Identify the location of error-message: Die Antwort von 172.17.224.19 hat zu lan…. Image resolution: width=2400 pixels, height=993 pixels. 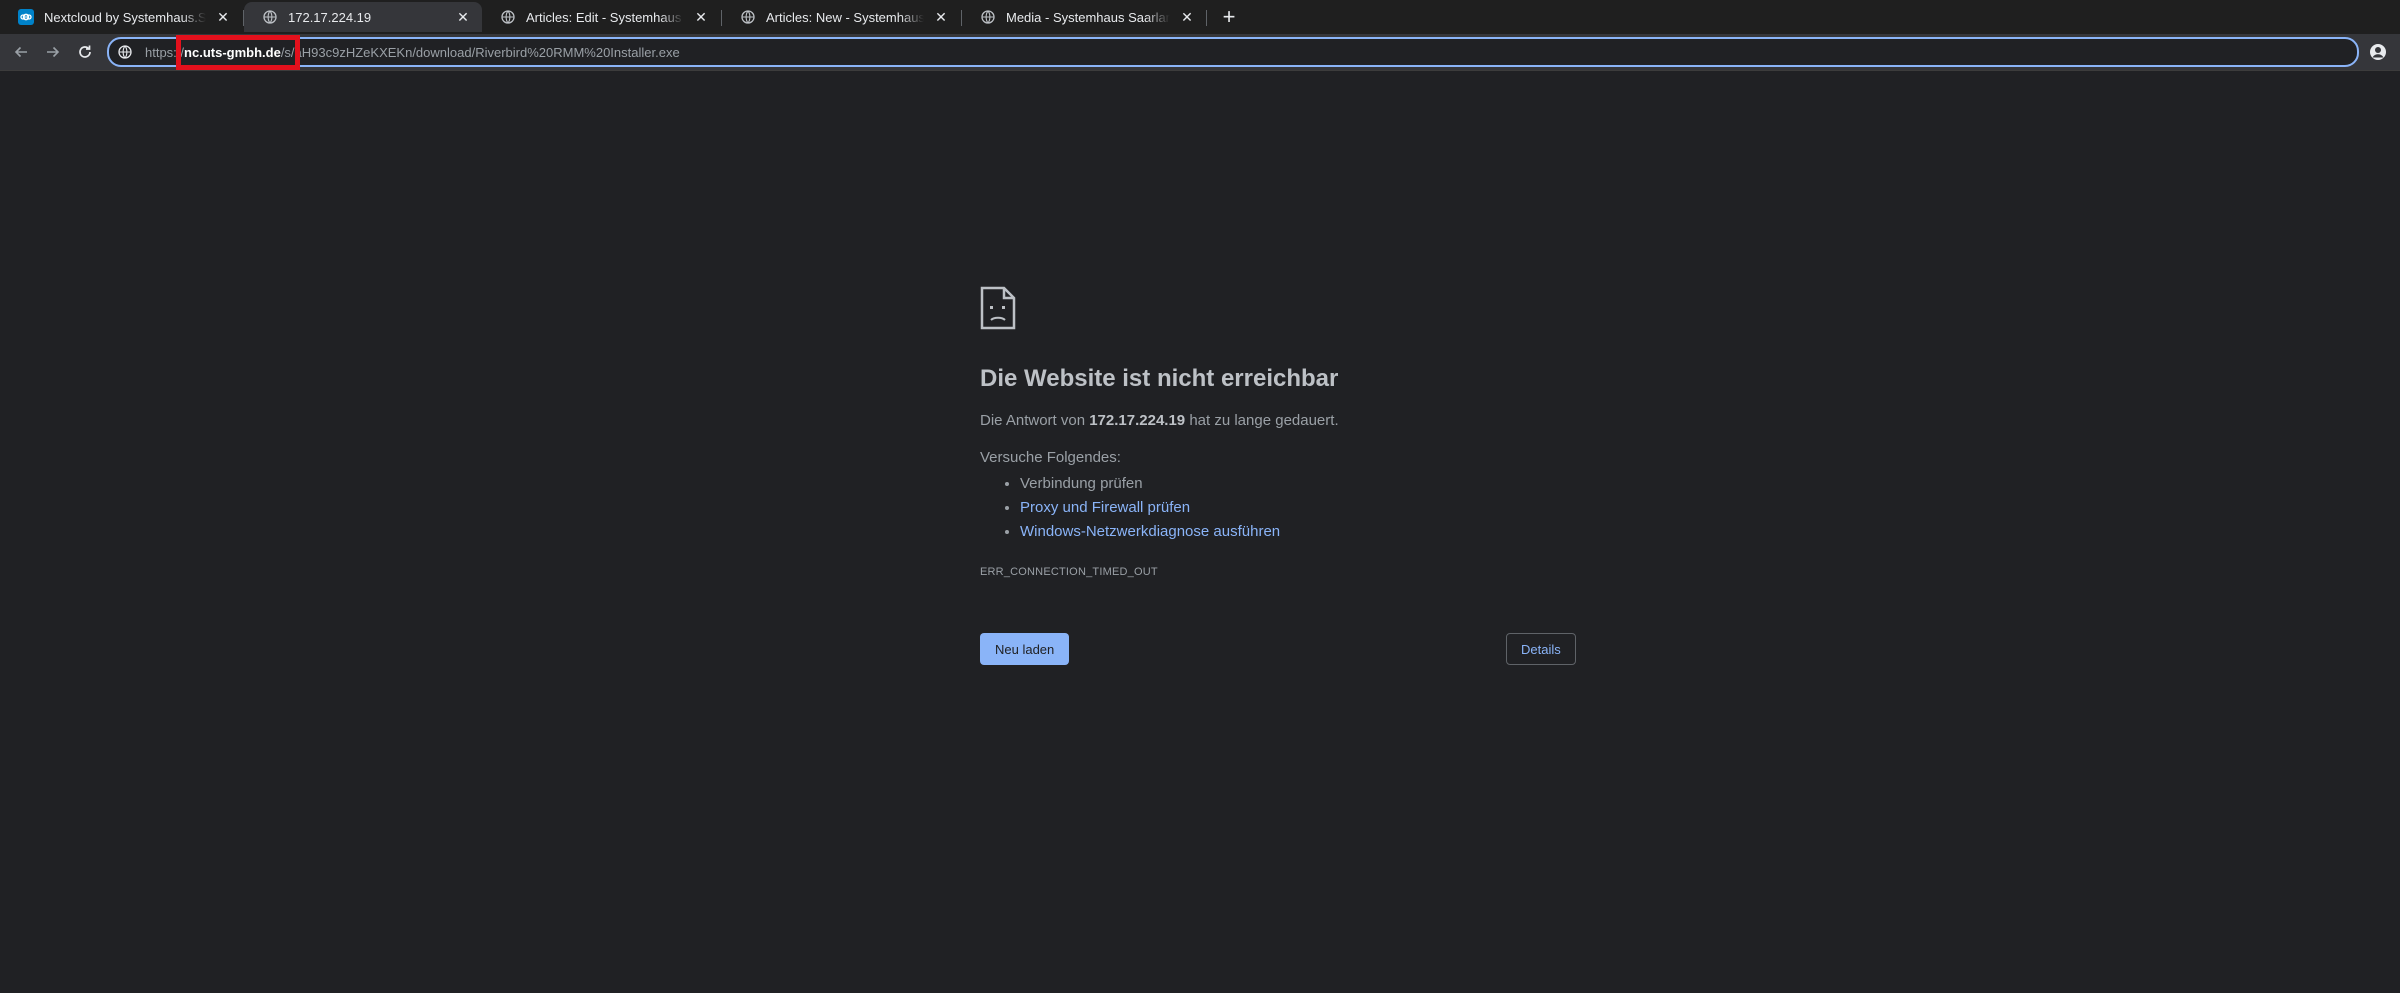
(1280, 421).